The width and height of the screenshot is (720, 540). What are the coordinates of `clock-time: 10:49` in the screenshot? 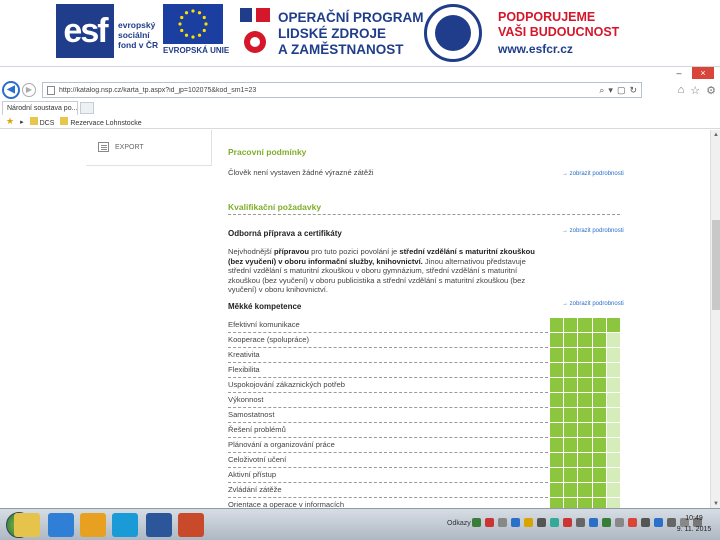 It's located at (694, 518).